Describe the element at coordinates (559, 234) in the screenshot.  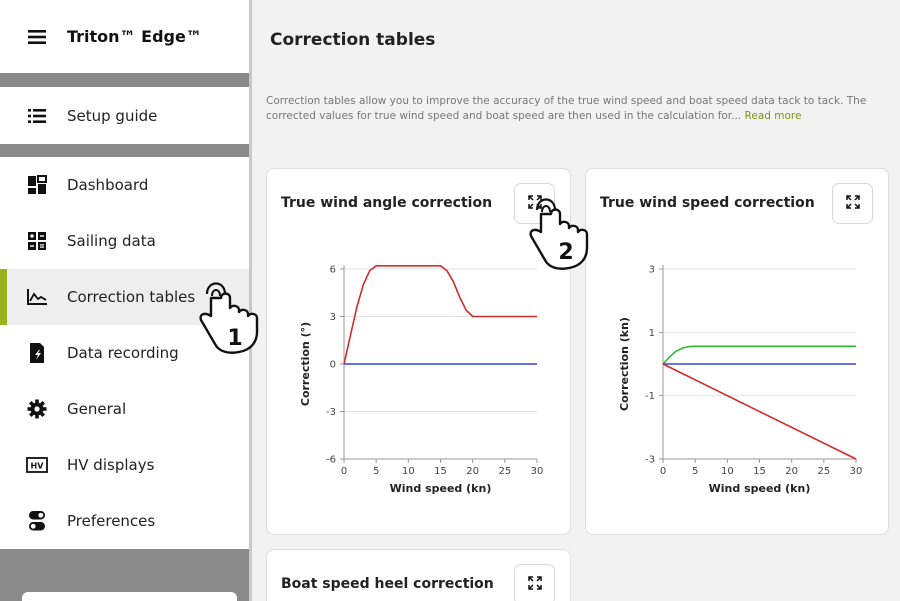
I see `tap-hand-icon-2: 2` at that location.